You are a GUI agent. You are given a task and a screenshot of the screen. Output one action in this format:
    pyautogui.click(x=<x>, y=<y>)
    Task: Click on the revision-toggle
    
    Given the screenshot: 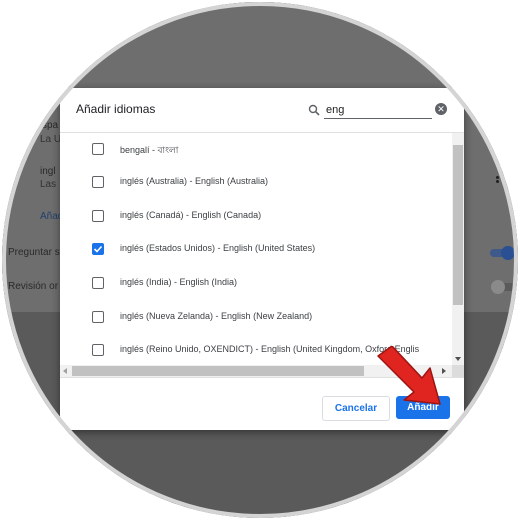 What is the action you would take?
    pyautogui.click(x=503, y=287)
    